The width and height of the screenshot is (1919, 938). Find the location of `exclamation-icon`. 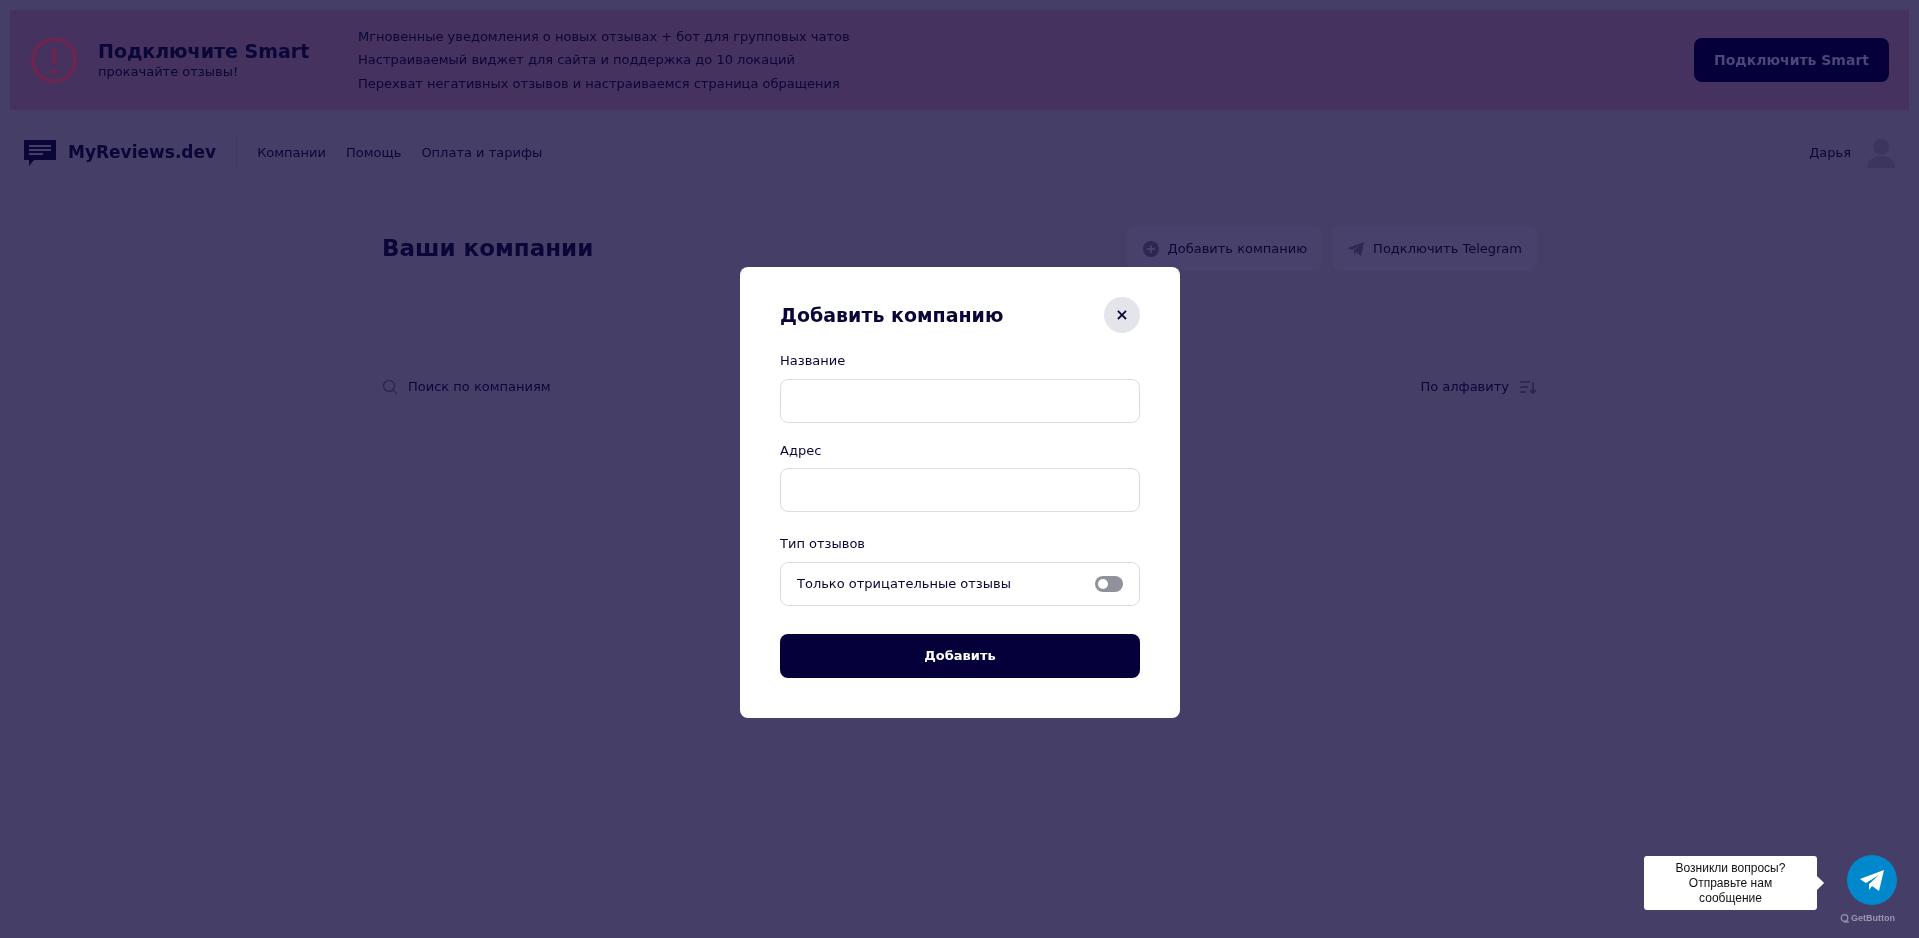

exclamation-icon is located at coordinates (54, 60).